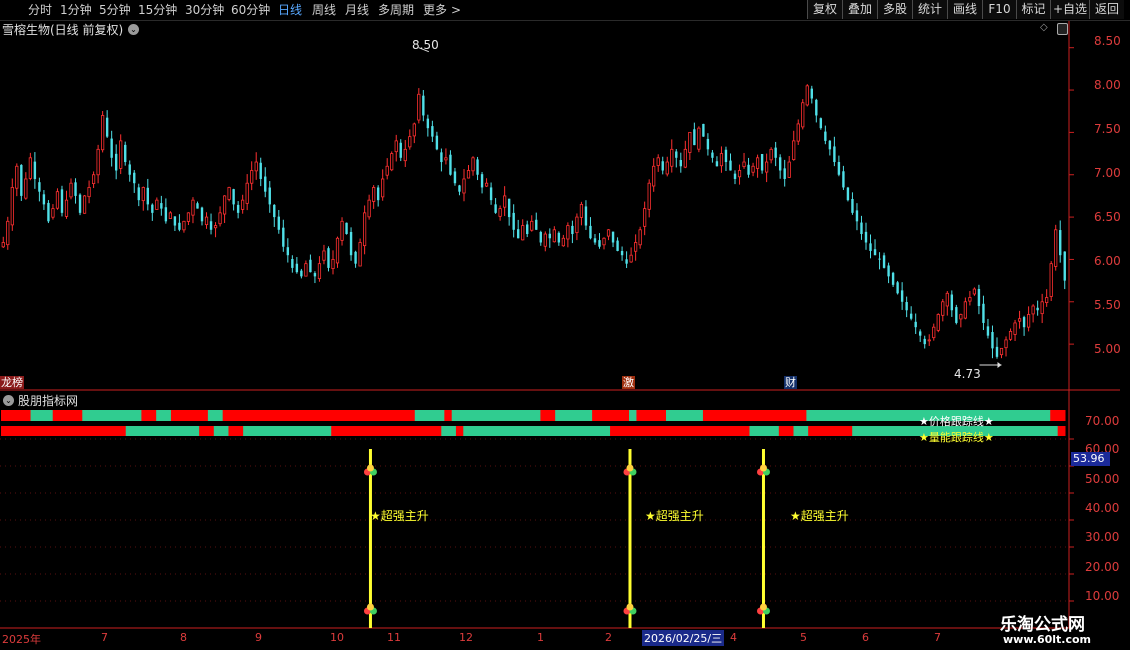 Image resolution: width=1130 pixels, height=650 pixels. I want to click on price-track-legend: ★价格跟踪线★, so click(956, 421).